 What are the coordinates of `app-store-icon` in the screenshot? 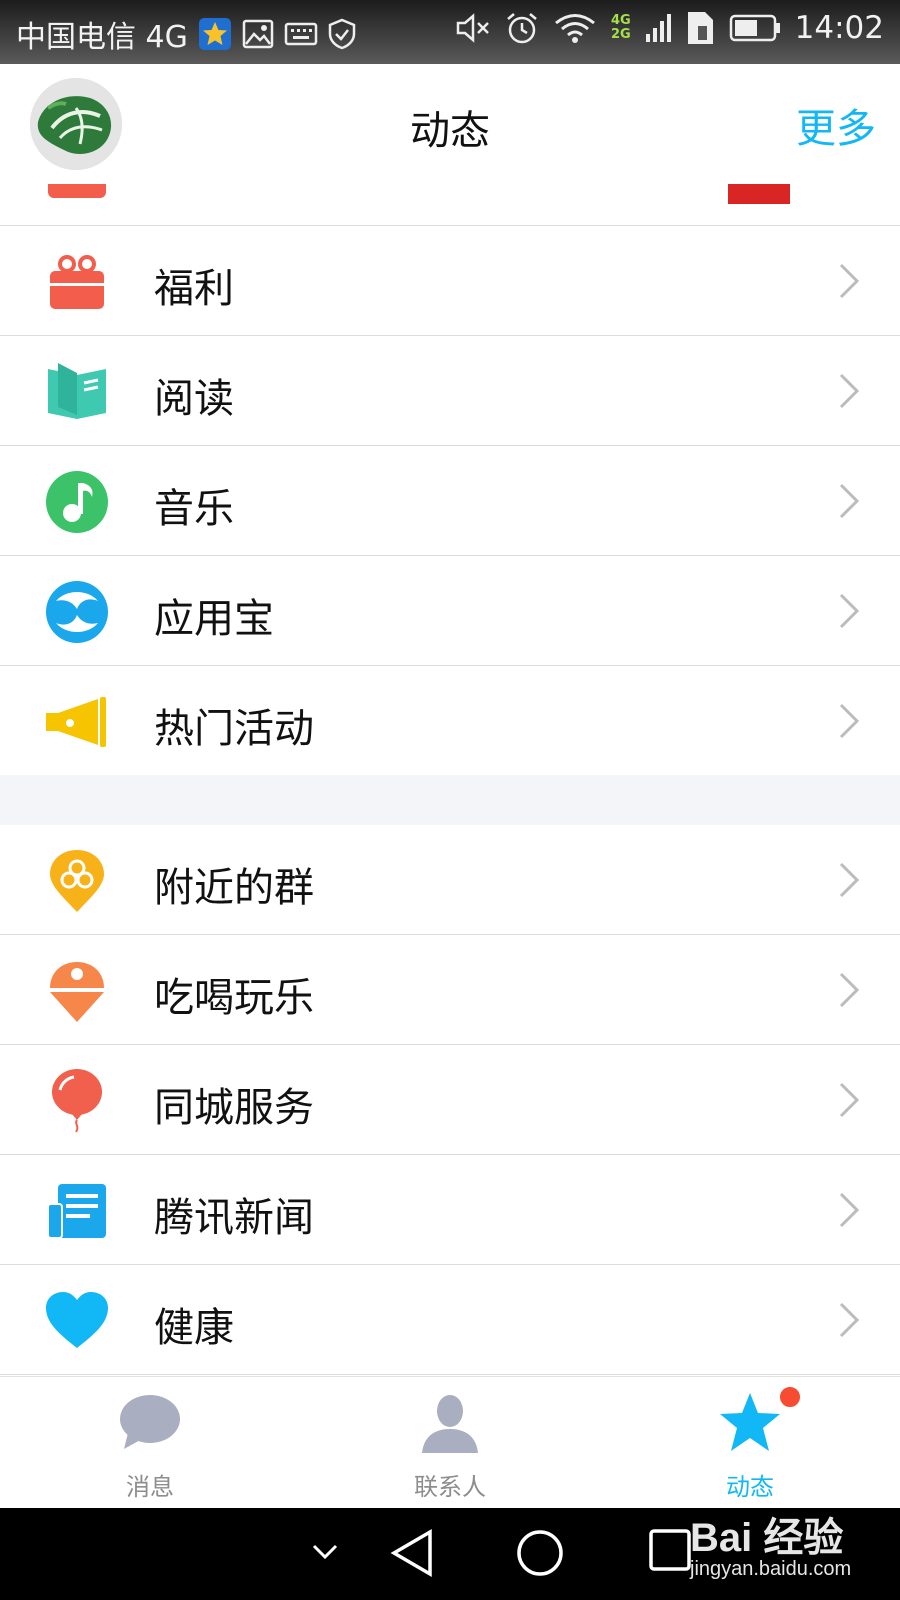 It's located at (77, 612).